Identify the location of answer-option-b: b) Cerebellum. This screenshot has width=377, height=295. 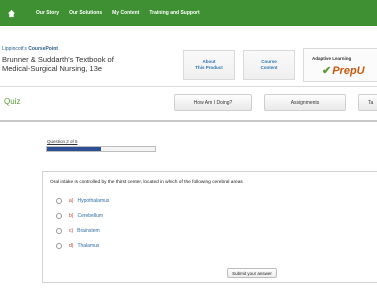
(79, 216).